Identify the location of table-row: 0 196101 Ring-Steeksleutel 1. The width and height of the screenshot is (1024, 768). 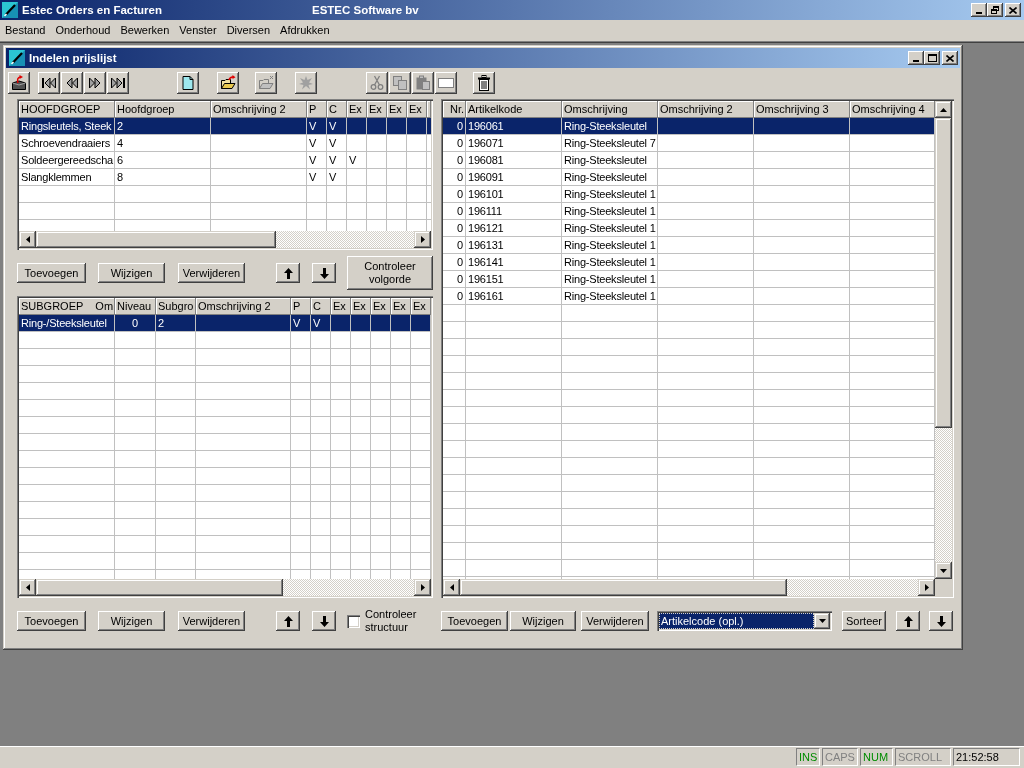
(689, 194).